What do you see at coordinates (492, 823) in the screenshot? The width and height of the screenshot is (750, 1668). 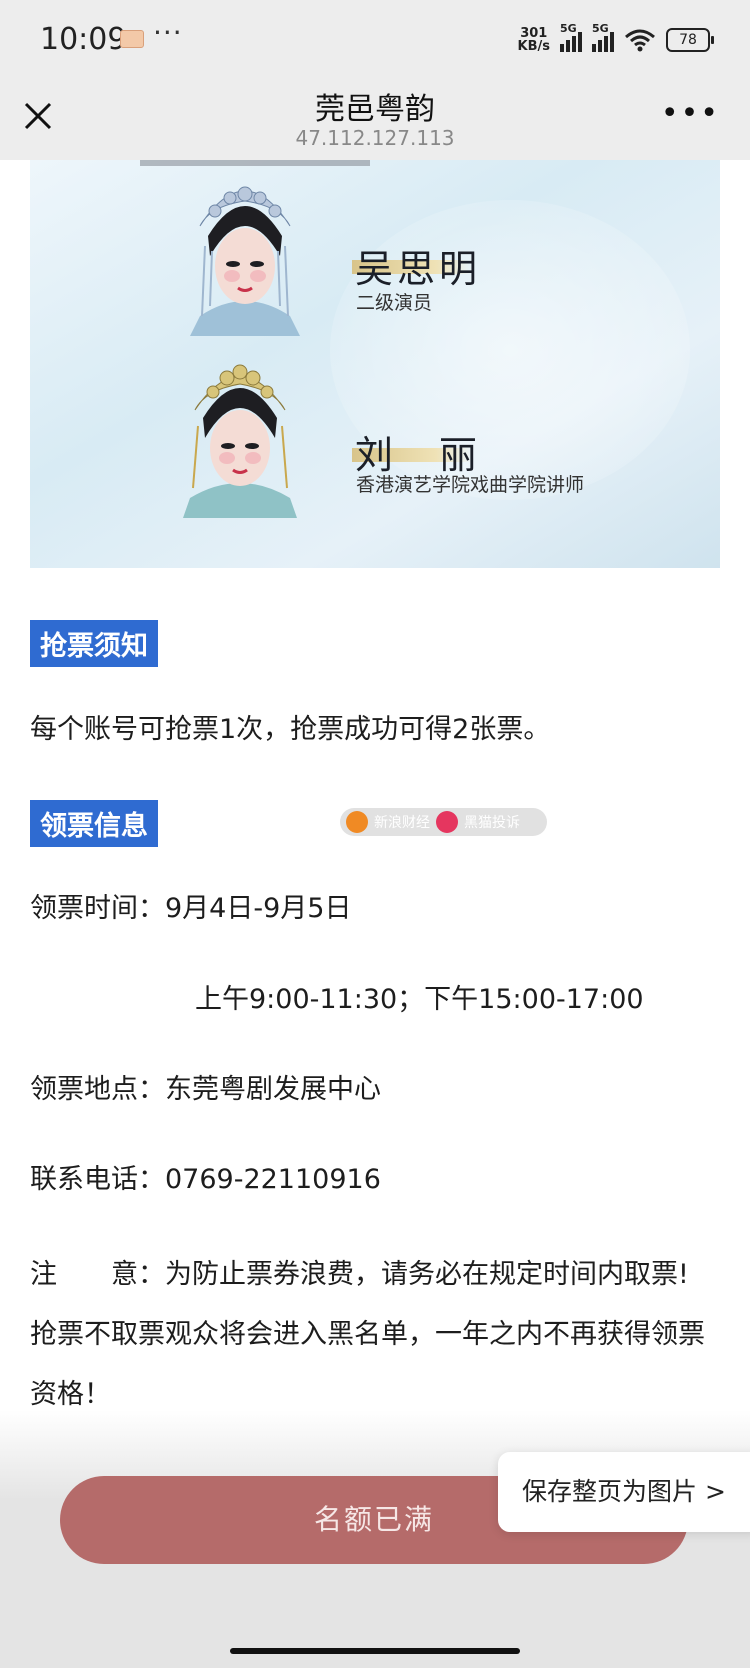 I see `watermark-right-text: 黑猫投诉` at bounding box center [492, 823].